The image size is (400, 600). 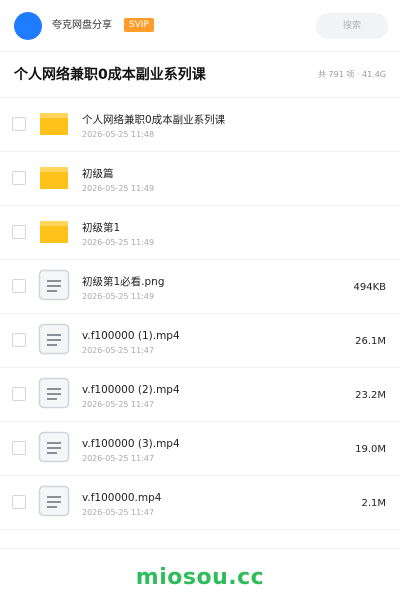 What do you see at coordinates (370, 341) in the screenshot?
I see `file-size: 26.1M` at bounding box center [370, 341].